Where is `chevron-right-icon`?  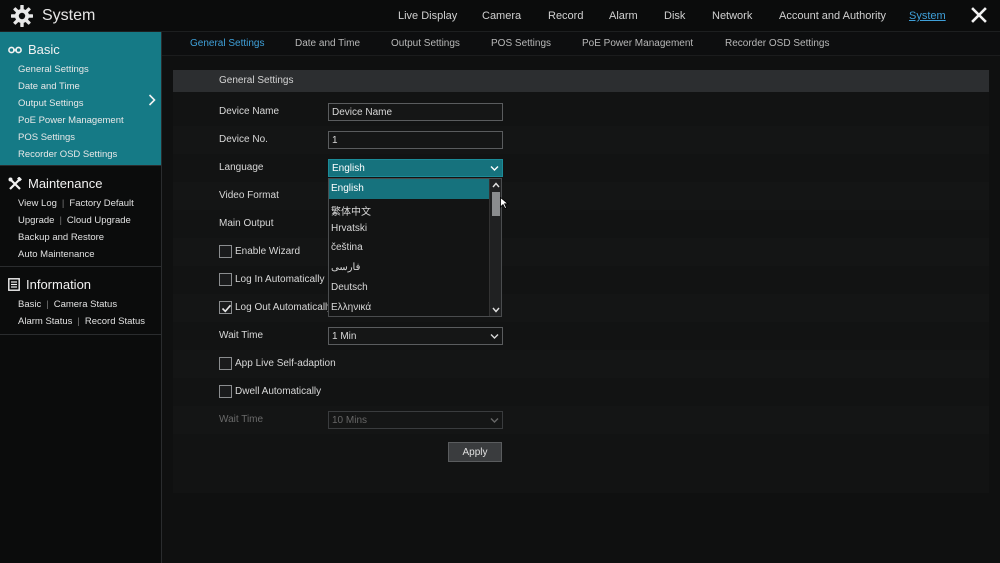
chevron-right-icon is located at coordinates (152, 100).